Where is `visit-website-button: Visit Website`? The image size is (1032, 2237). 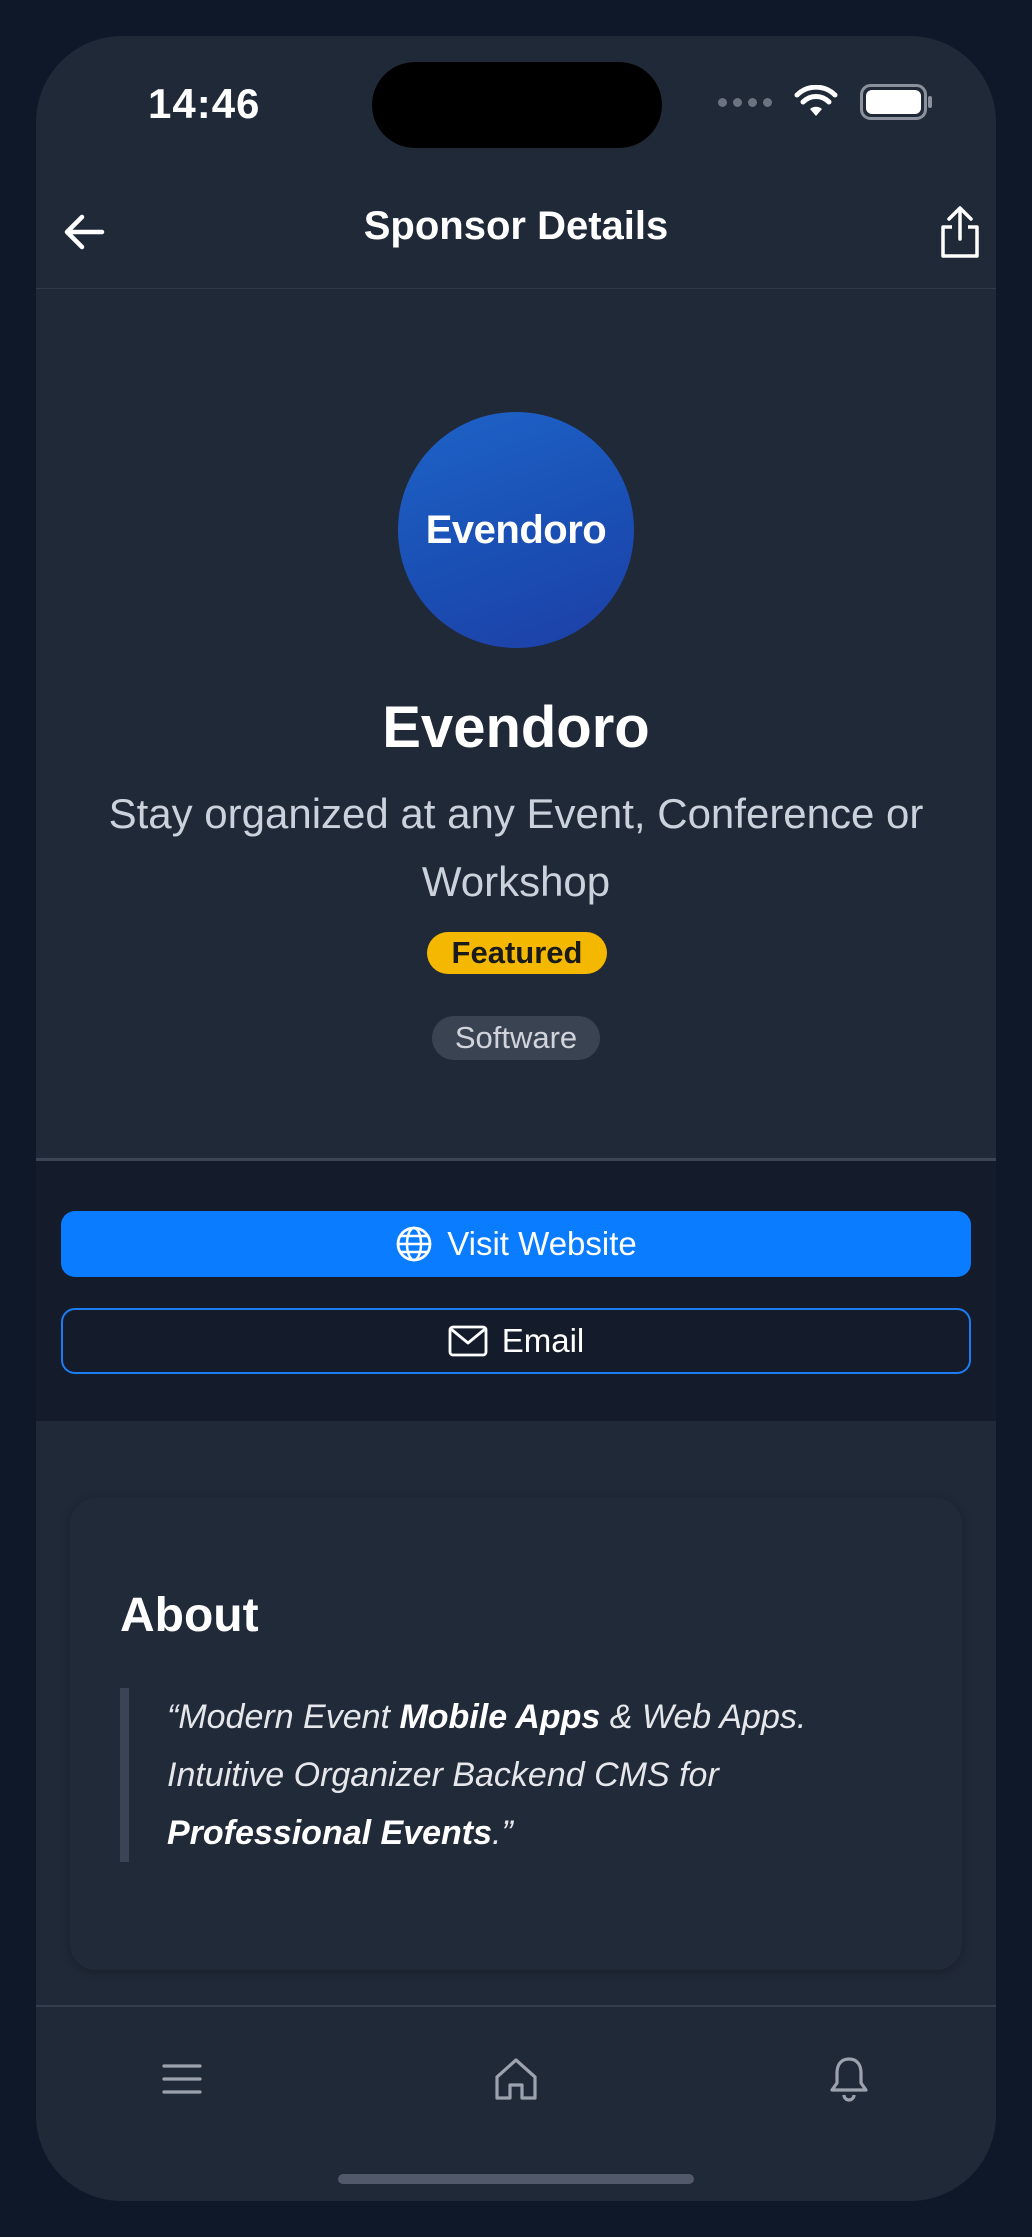 visit-website-button: Visit Website is located at coordinates (516, 1244).